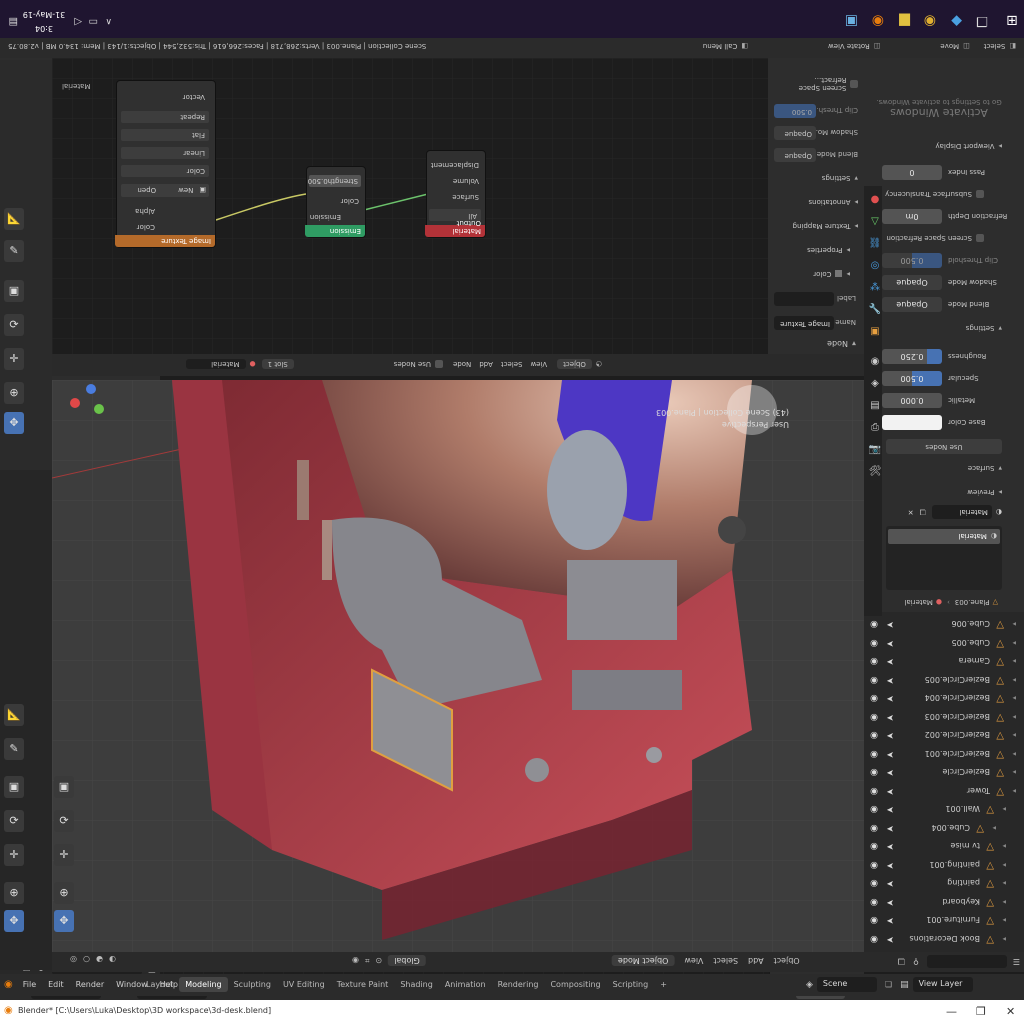 This screenshot has width=1024, height=1024. Describe the element at coordinates (14, 855) in the screenshot. I see `transform-tool-button: ✛` at that location.